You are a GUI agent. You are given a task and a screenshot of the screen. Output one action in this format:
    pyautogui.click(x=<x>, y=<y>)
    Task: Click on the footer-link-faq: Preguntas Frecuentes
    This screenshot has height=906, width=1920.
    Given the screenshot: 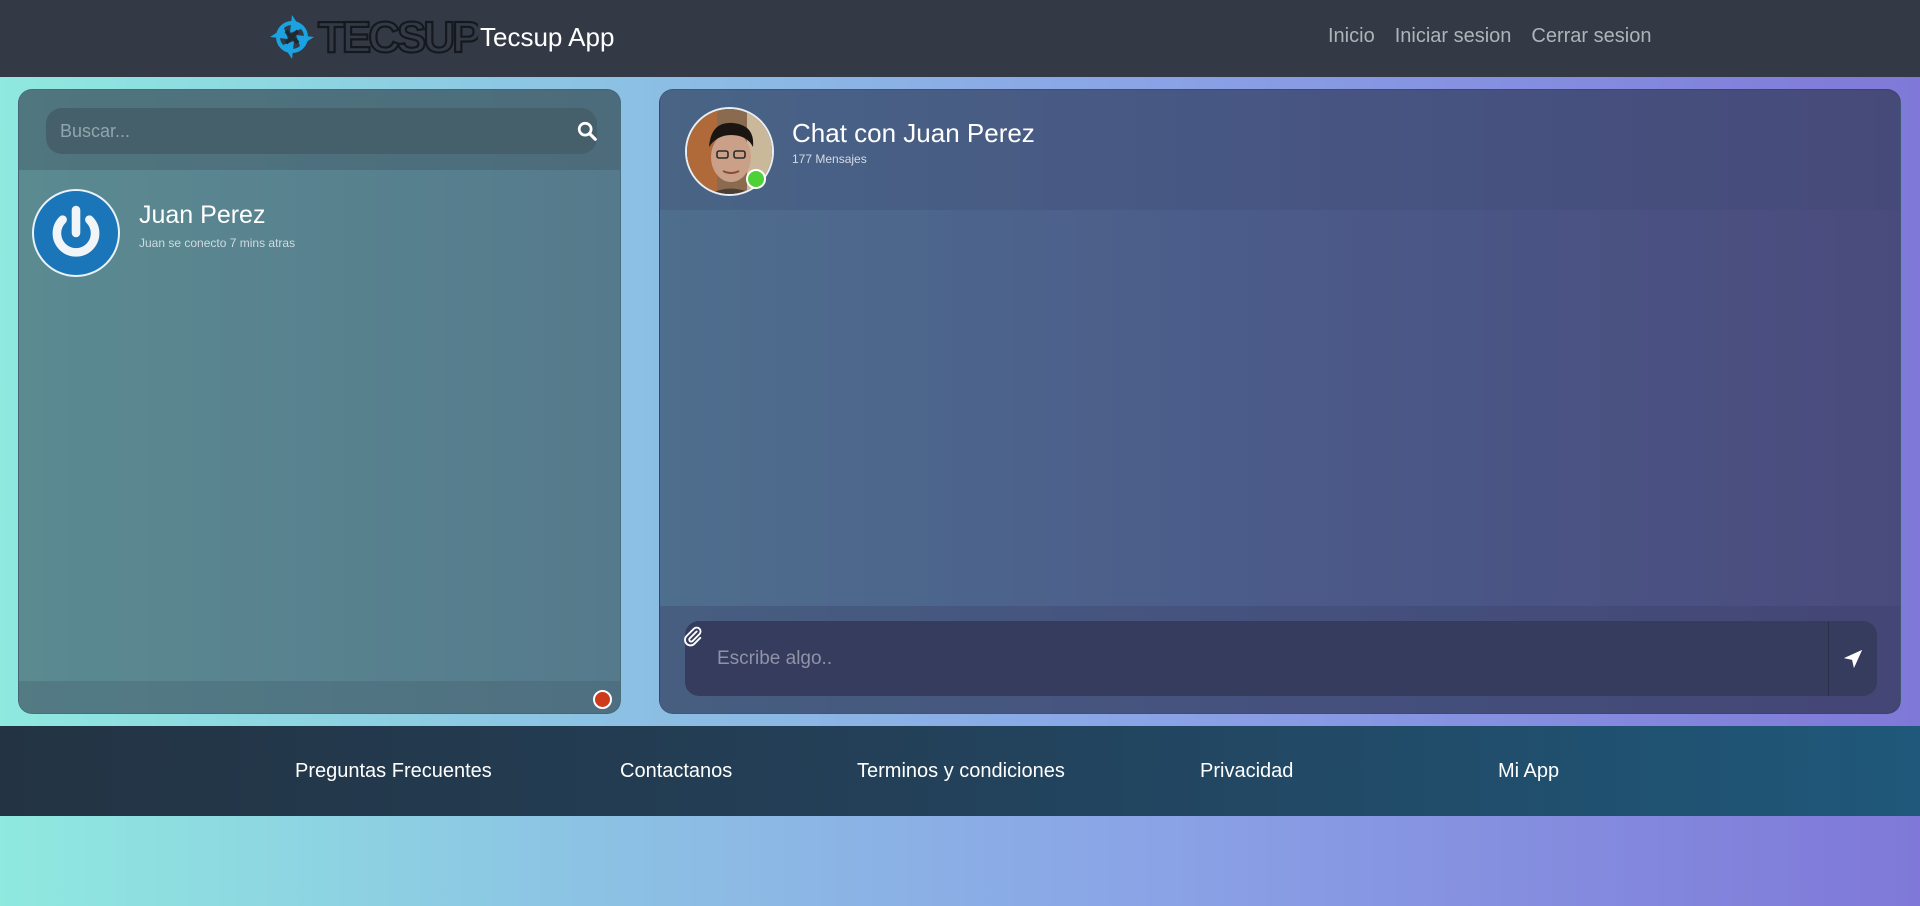 What is the action you would take?
    pyautogui.click(x=393, y=771)
    